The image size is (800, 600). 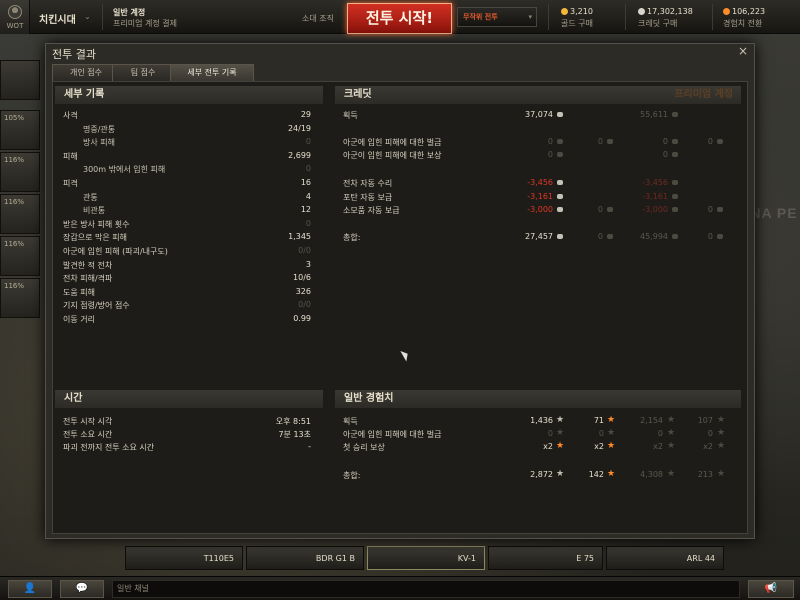 What do you see at coordinates (305, 558) in the screenshot?
I see `carousel-tank-slot: BDR G1 B` at bounding box center [305, 558].